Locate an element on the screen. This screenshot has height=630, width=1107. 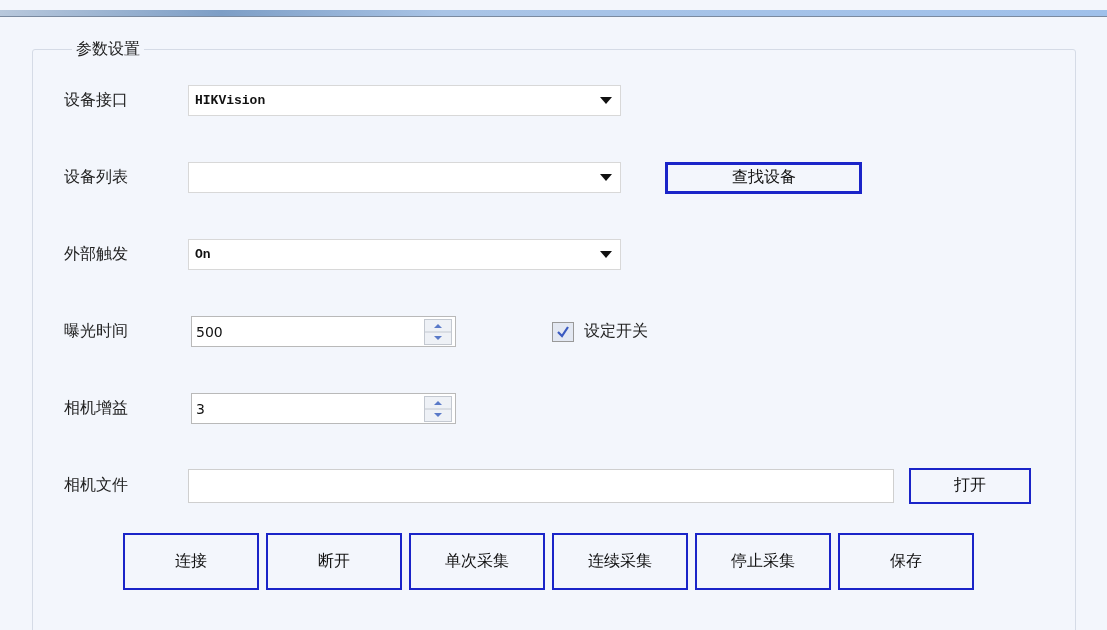
action-button: 断开 is located at coordinates (334, 561).